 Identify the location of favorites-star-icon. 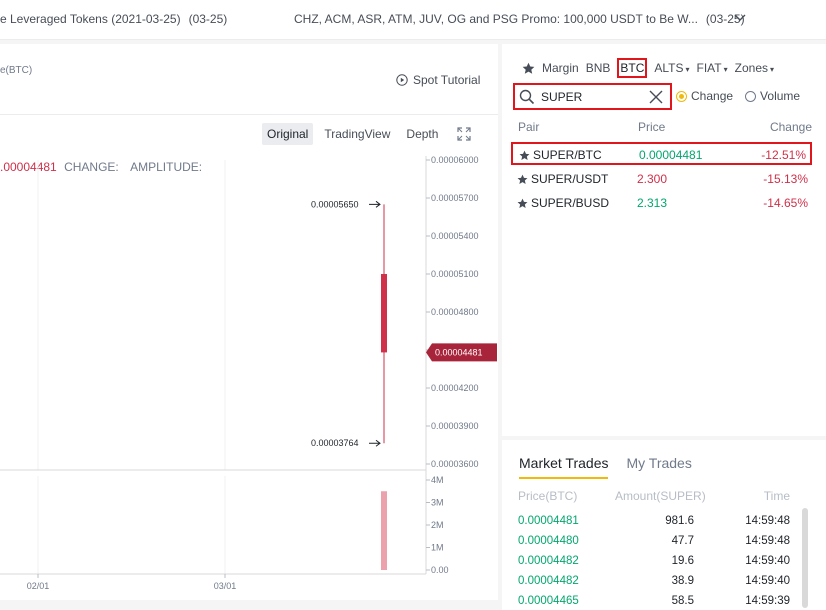
(528, 68).